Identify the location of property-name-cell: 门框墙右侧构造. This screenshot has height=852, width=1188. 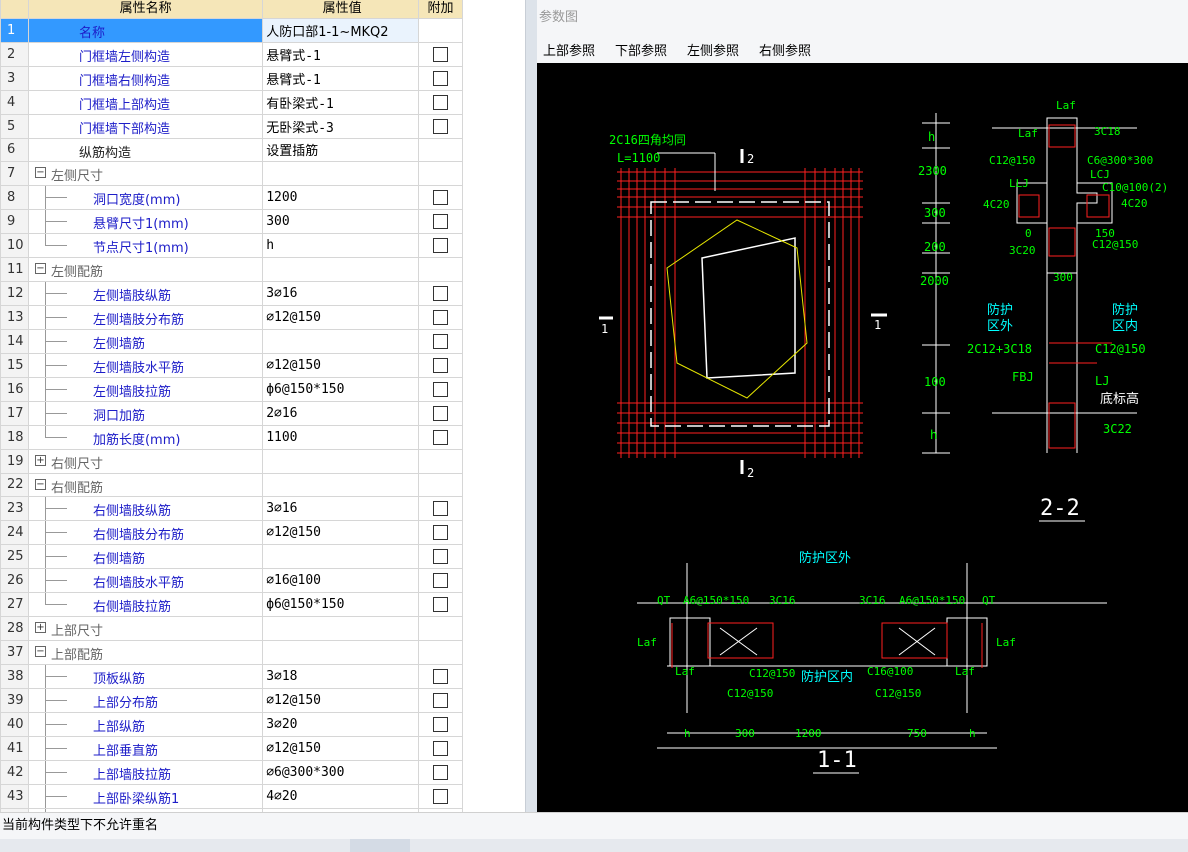
(145, 78).